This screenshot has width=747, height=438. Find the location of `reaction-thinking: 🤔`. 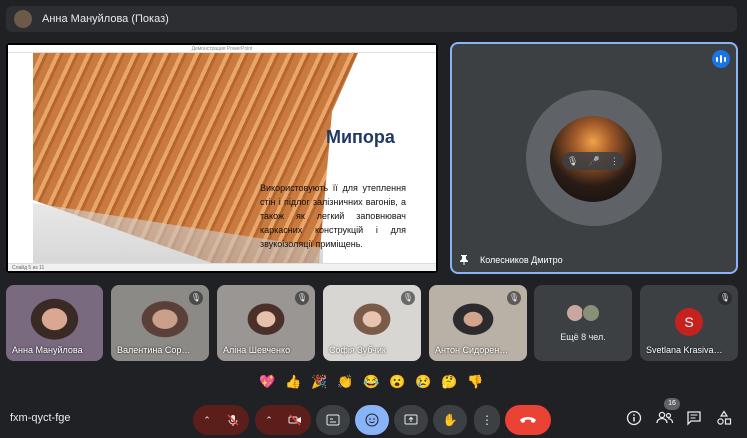

reaction-thinking: 🤔 is located at coordinates (449, 381).